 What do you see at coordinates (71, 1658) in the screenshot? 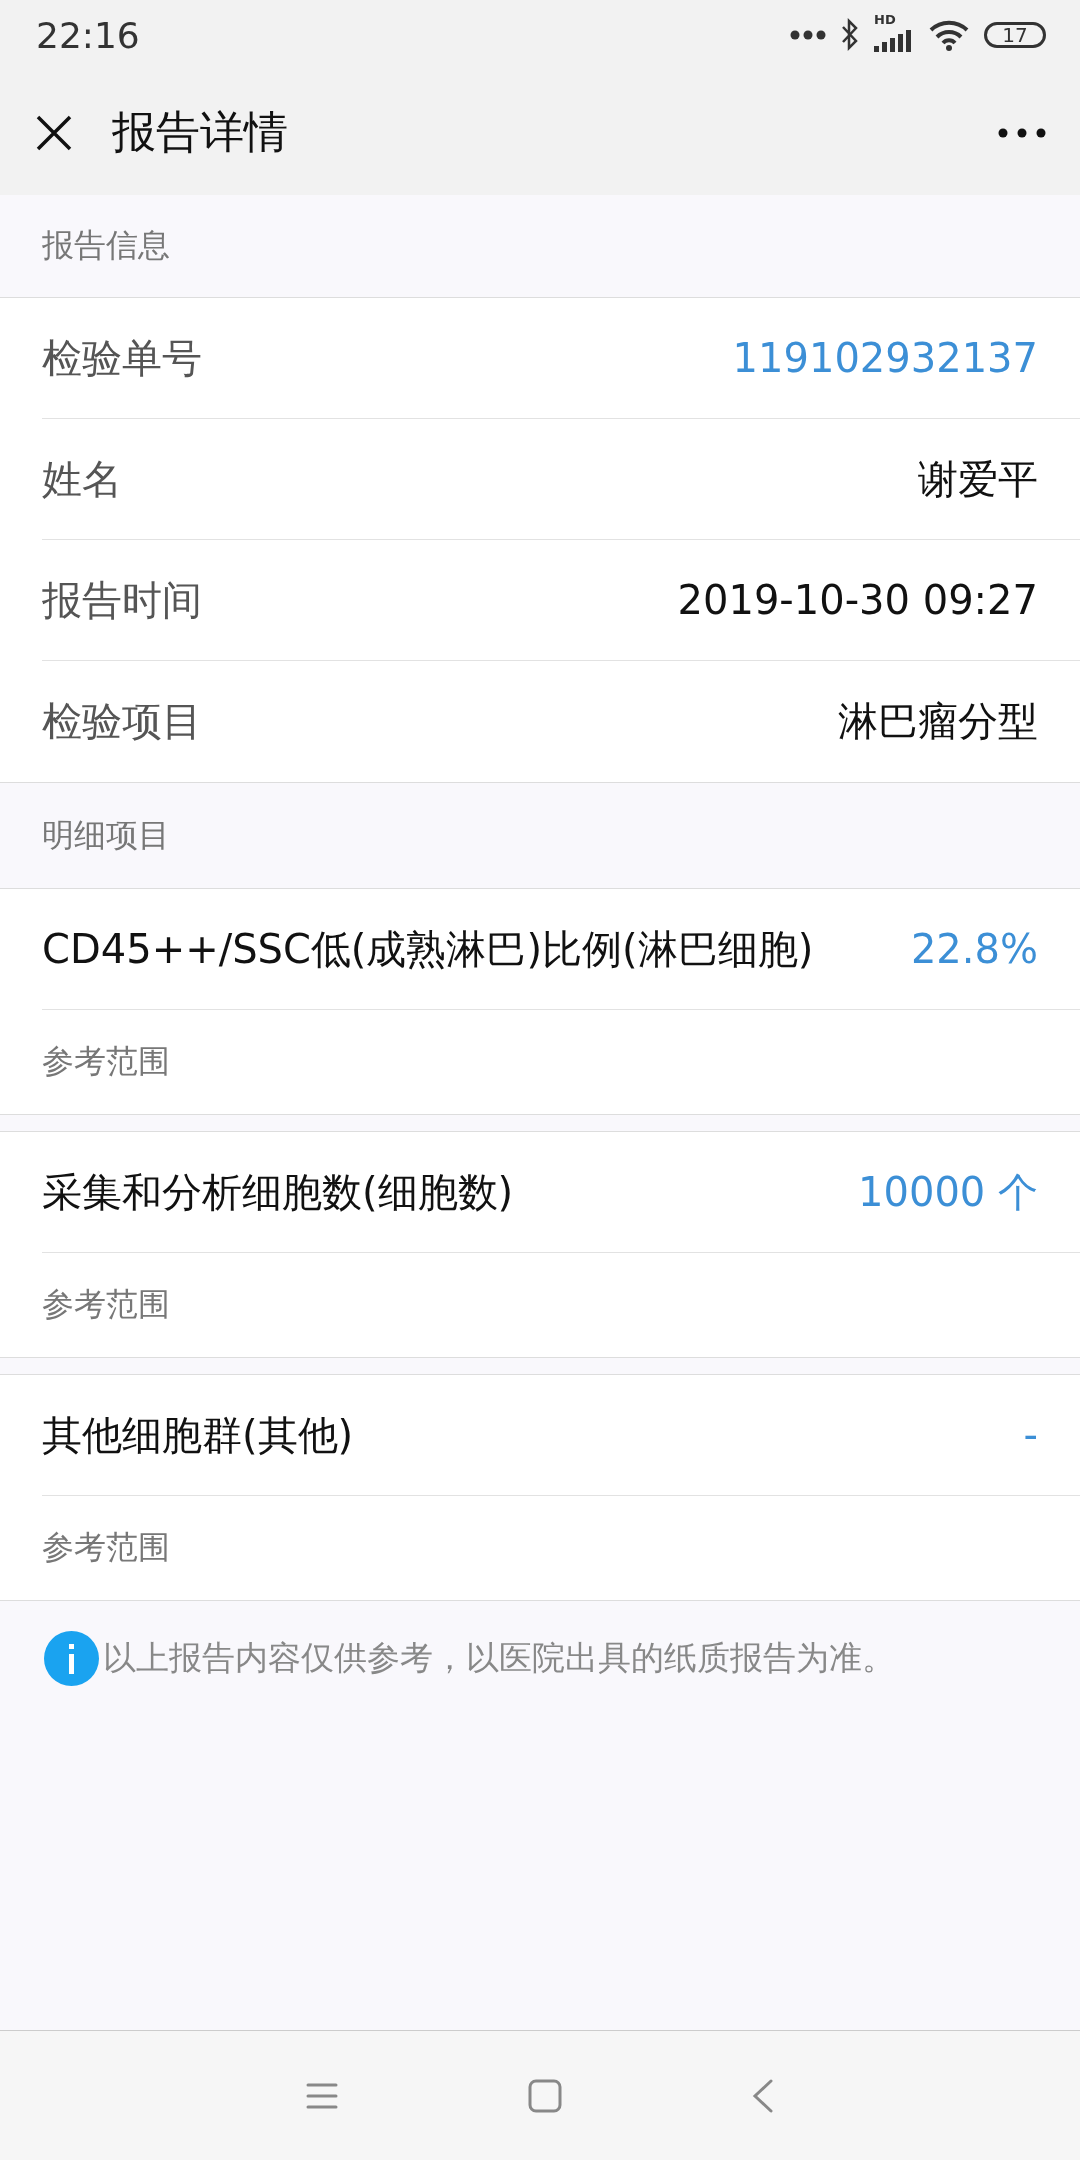
I see `info-icon` at bounding box center [71, 1658].